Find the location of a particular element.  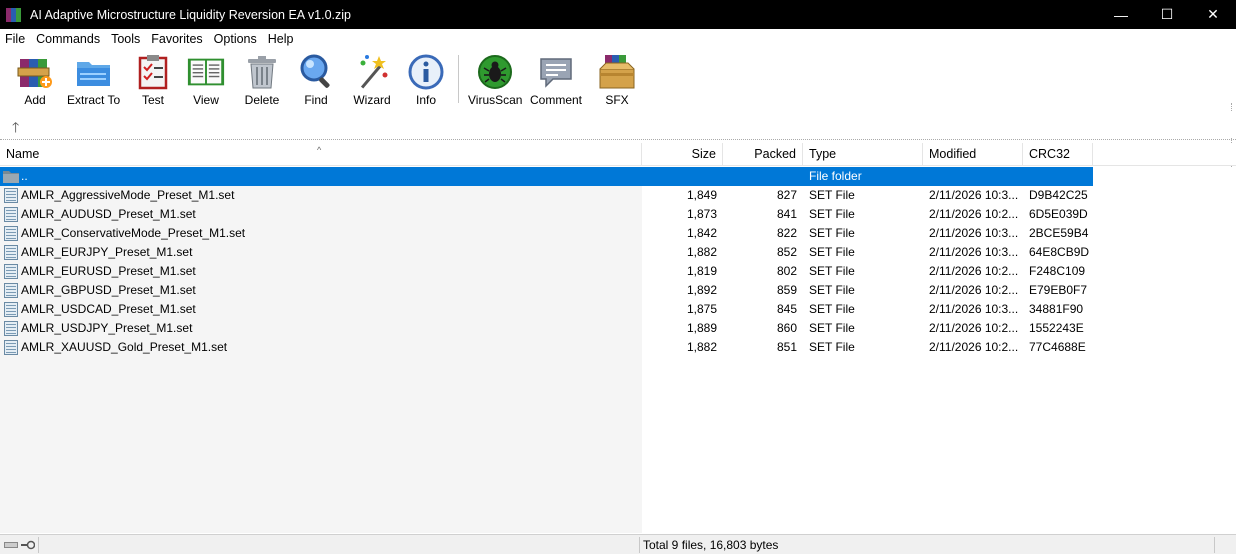

file-name: AMLR_AUDUSD_Preset_M1.set is located at coordinates (108, 214).